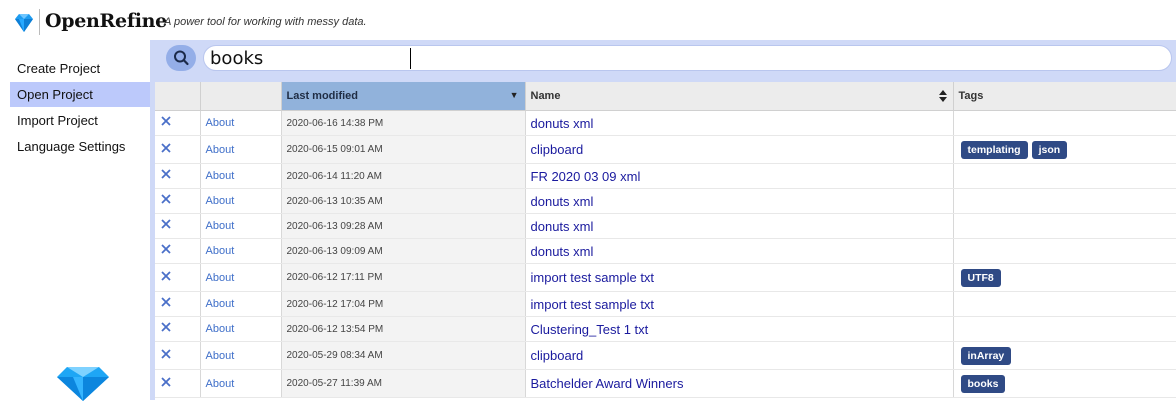  I want to click on table-row: About 2020-06-13 09:09 AM donuts xml, so click(665, 251).